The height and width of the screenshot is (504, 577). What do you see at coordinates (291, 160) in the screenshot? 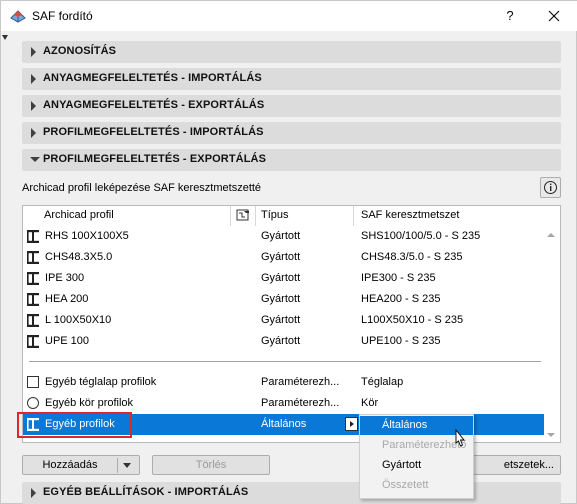
I see `section-profile-export: PROFILMEGFELELTETÉS - EXPORTÁLÁS` at bounding box center [291, 160].